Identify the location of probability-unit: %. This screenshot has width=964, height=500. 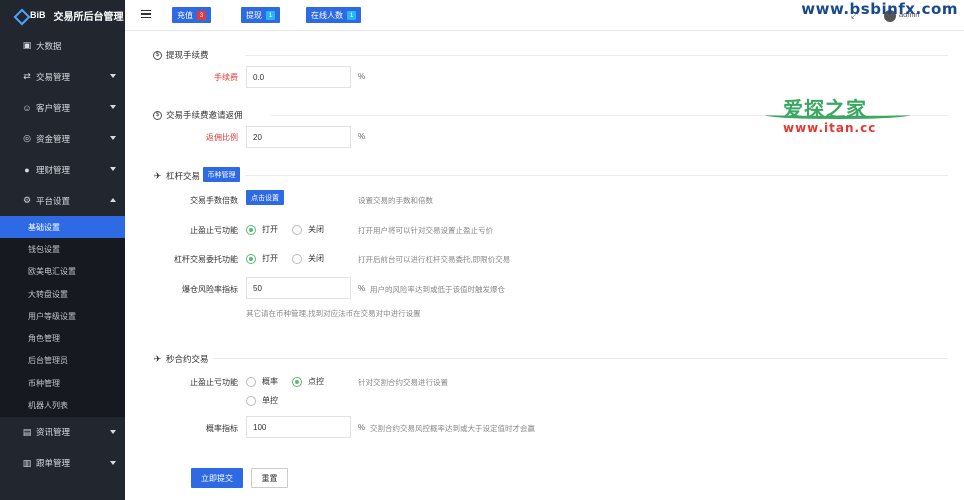
(362, 427).